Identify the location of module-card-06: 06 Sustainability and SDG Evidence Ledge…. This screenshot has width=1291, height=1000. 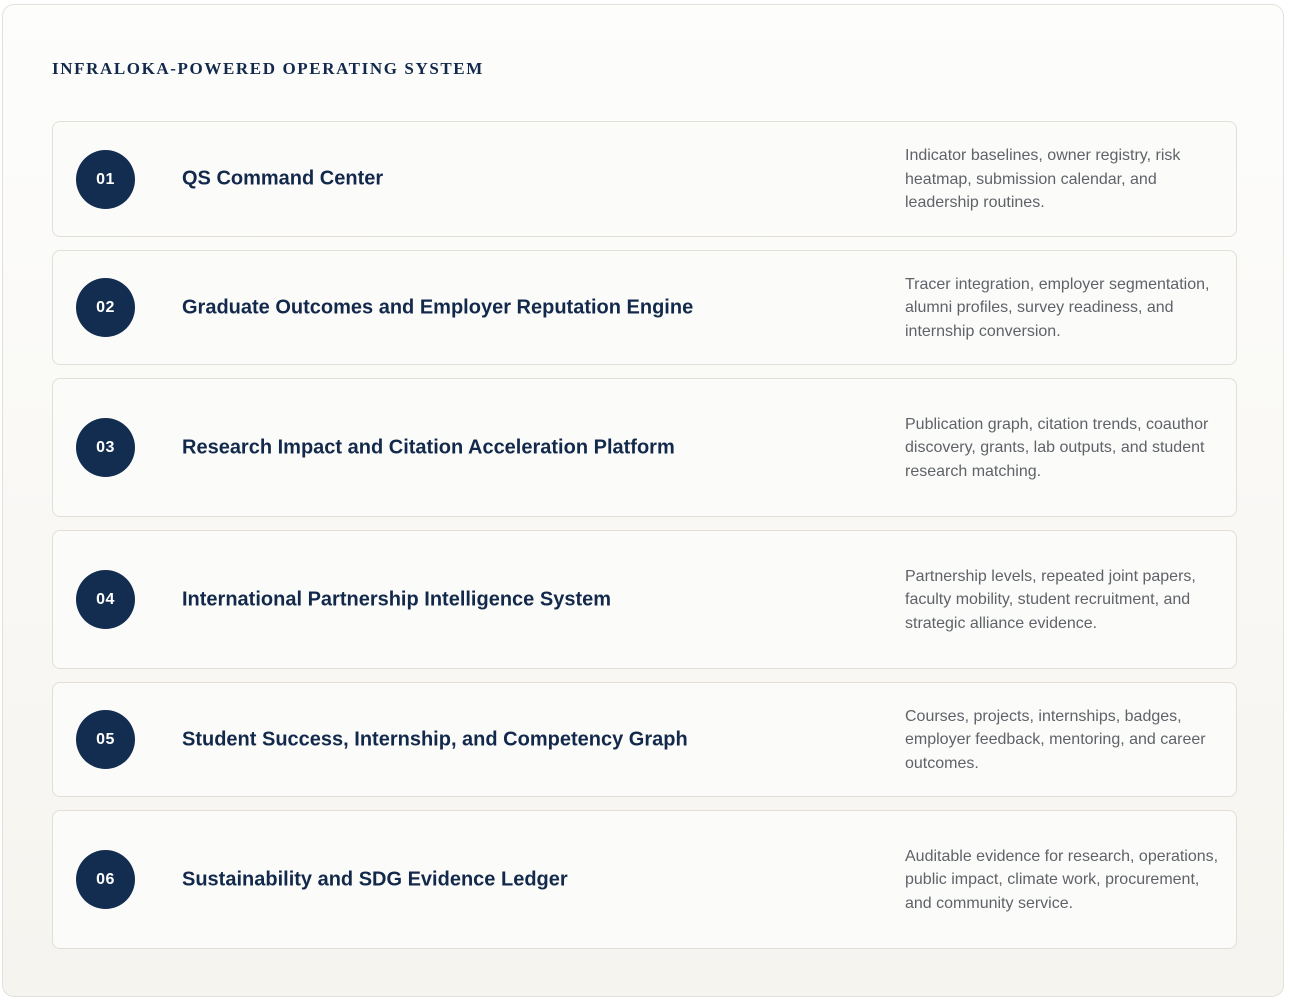
(644, 879).